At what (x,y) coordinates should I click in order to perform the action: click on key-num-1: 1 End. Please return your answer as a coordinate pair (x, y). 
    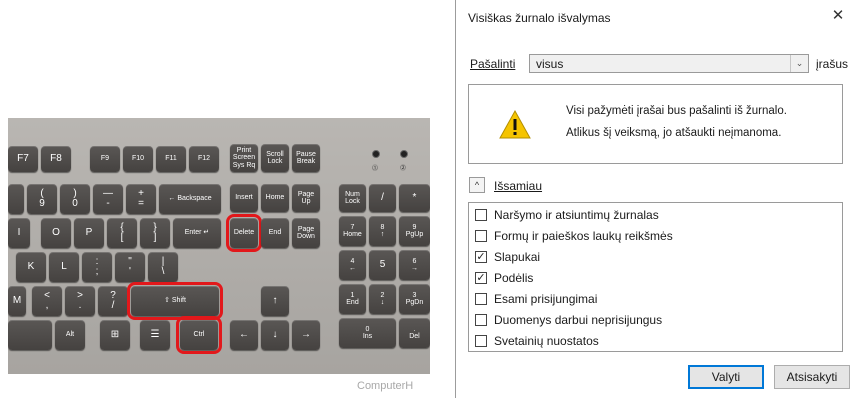
    Looking at the image, I should click on (352, 299).